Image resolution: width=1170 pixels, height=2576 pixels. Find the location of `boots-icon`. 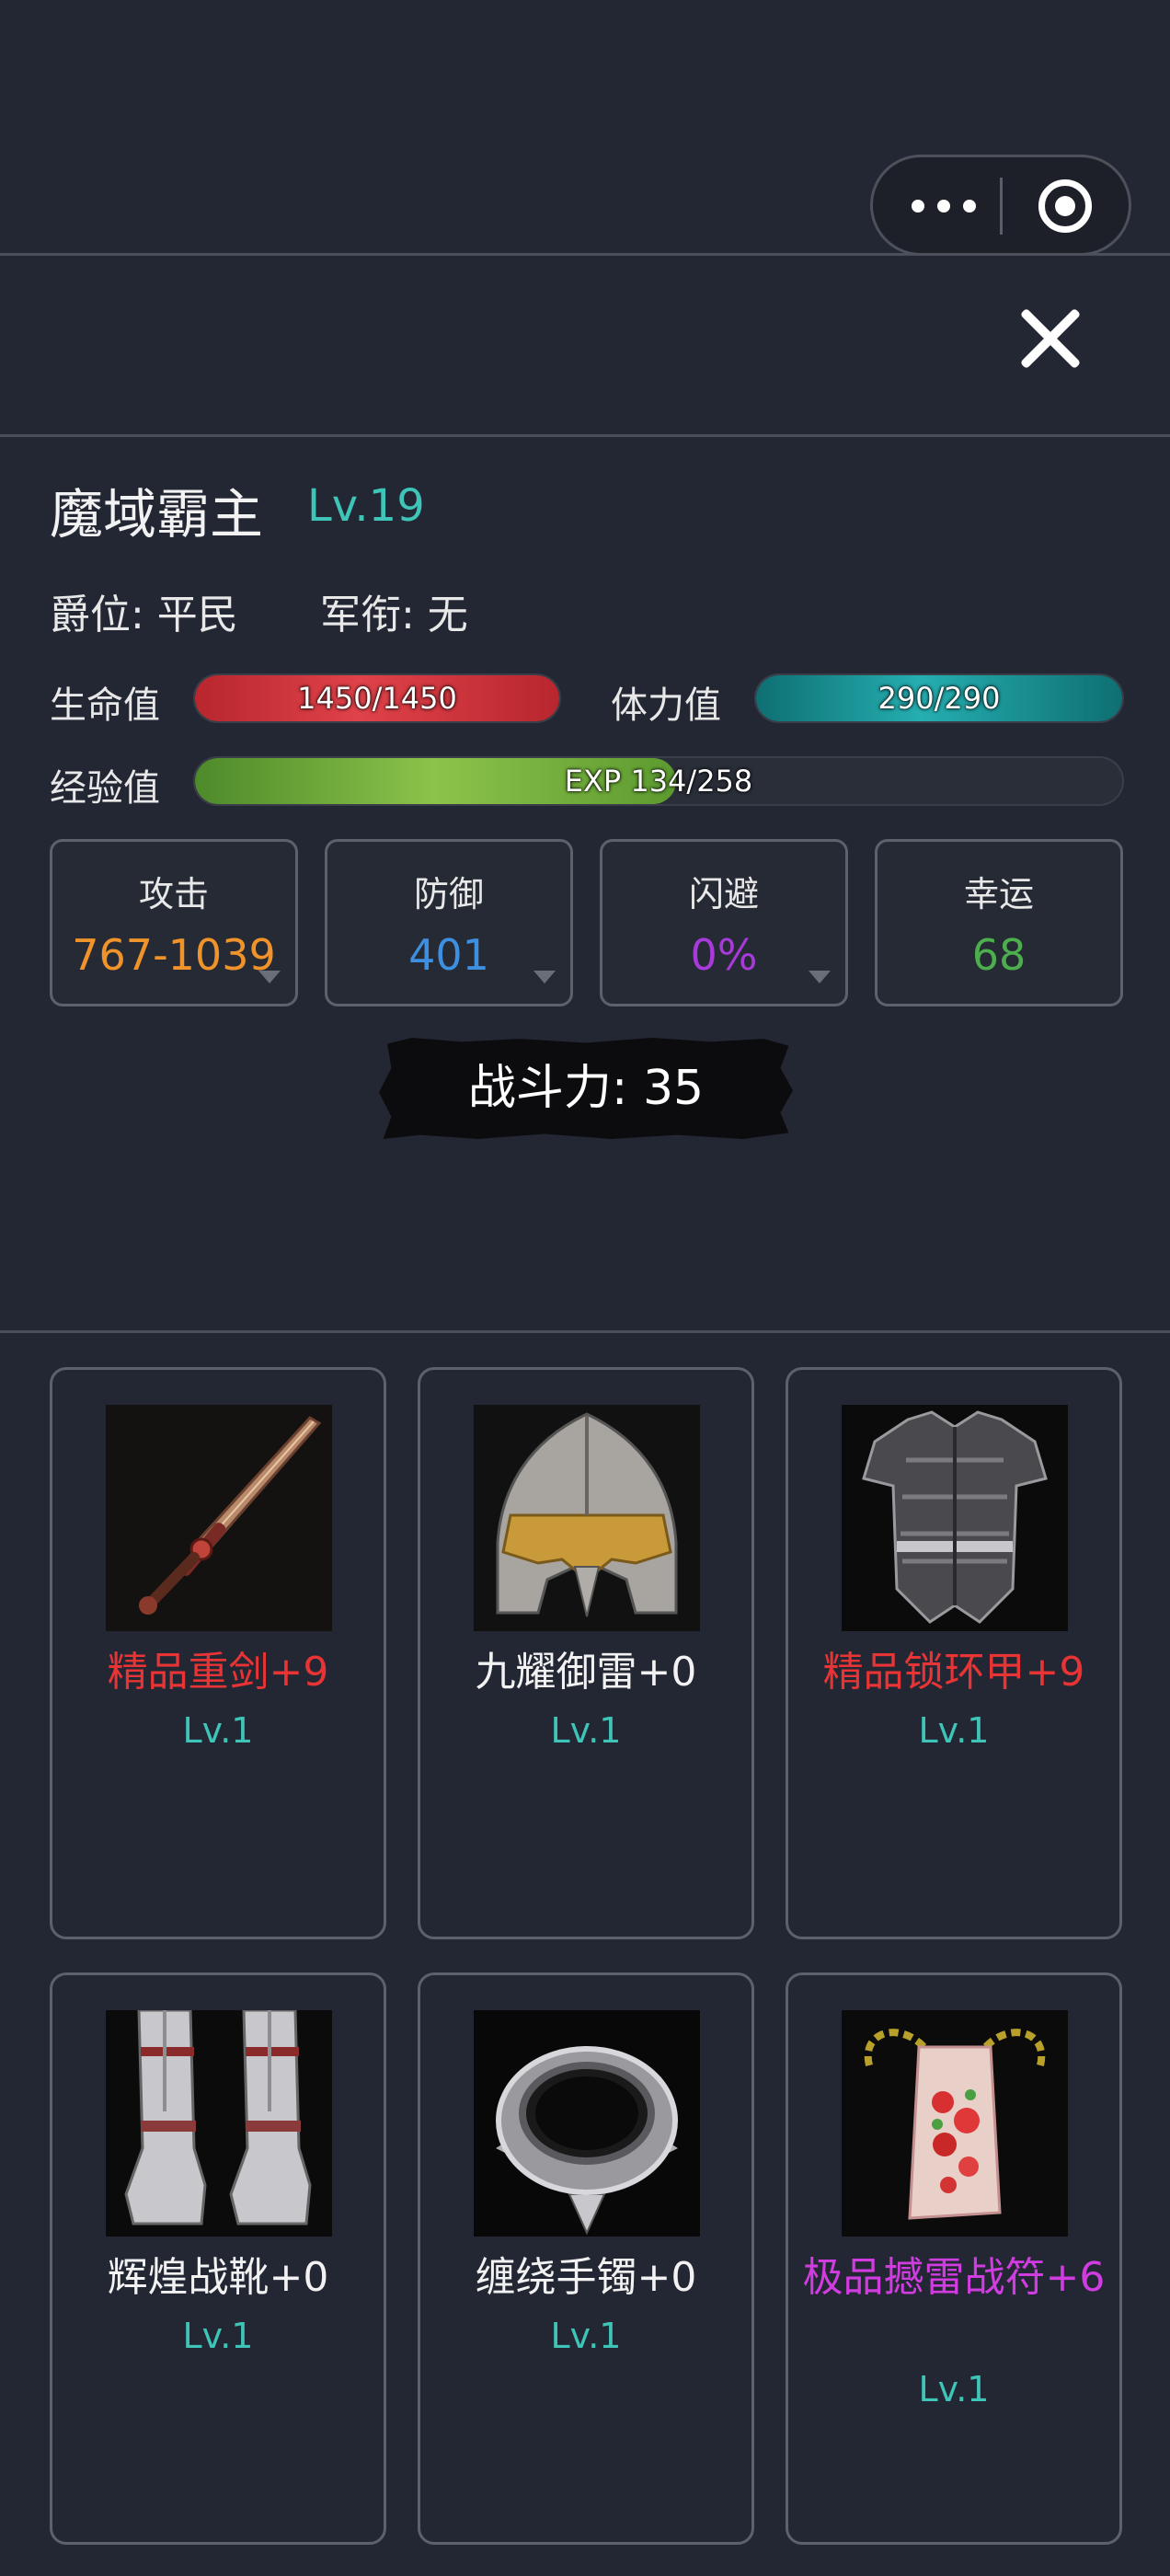

boots-icon is located at coordinates (219, 2123).